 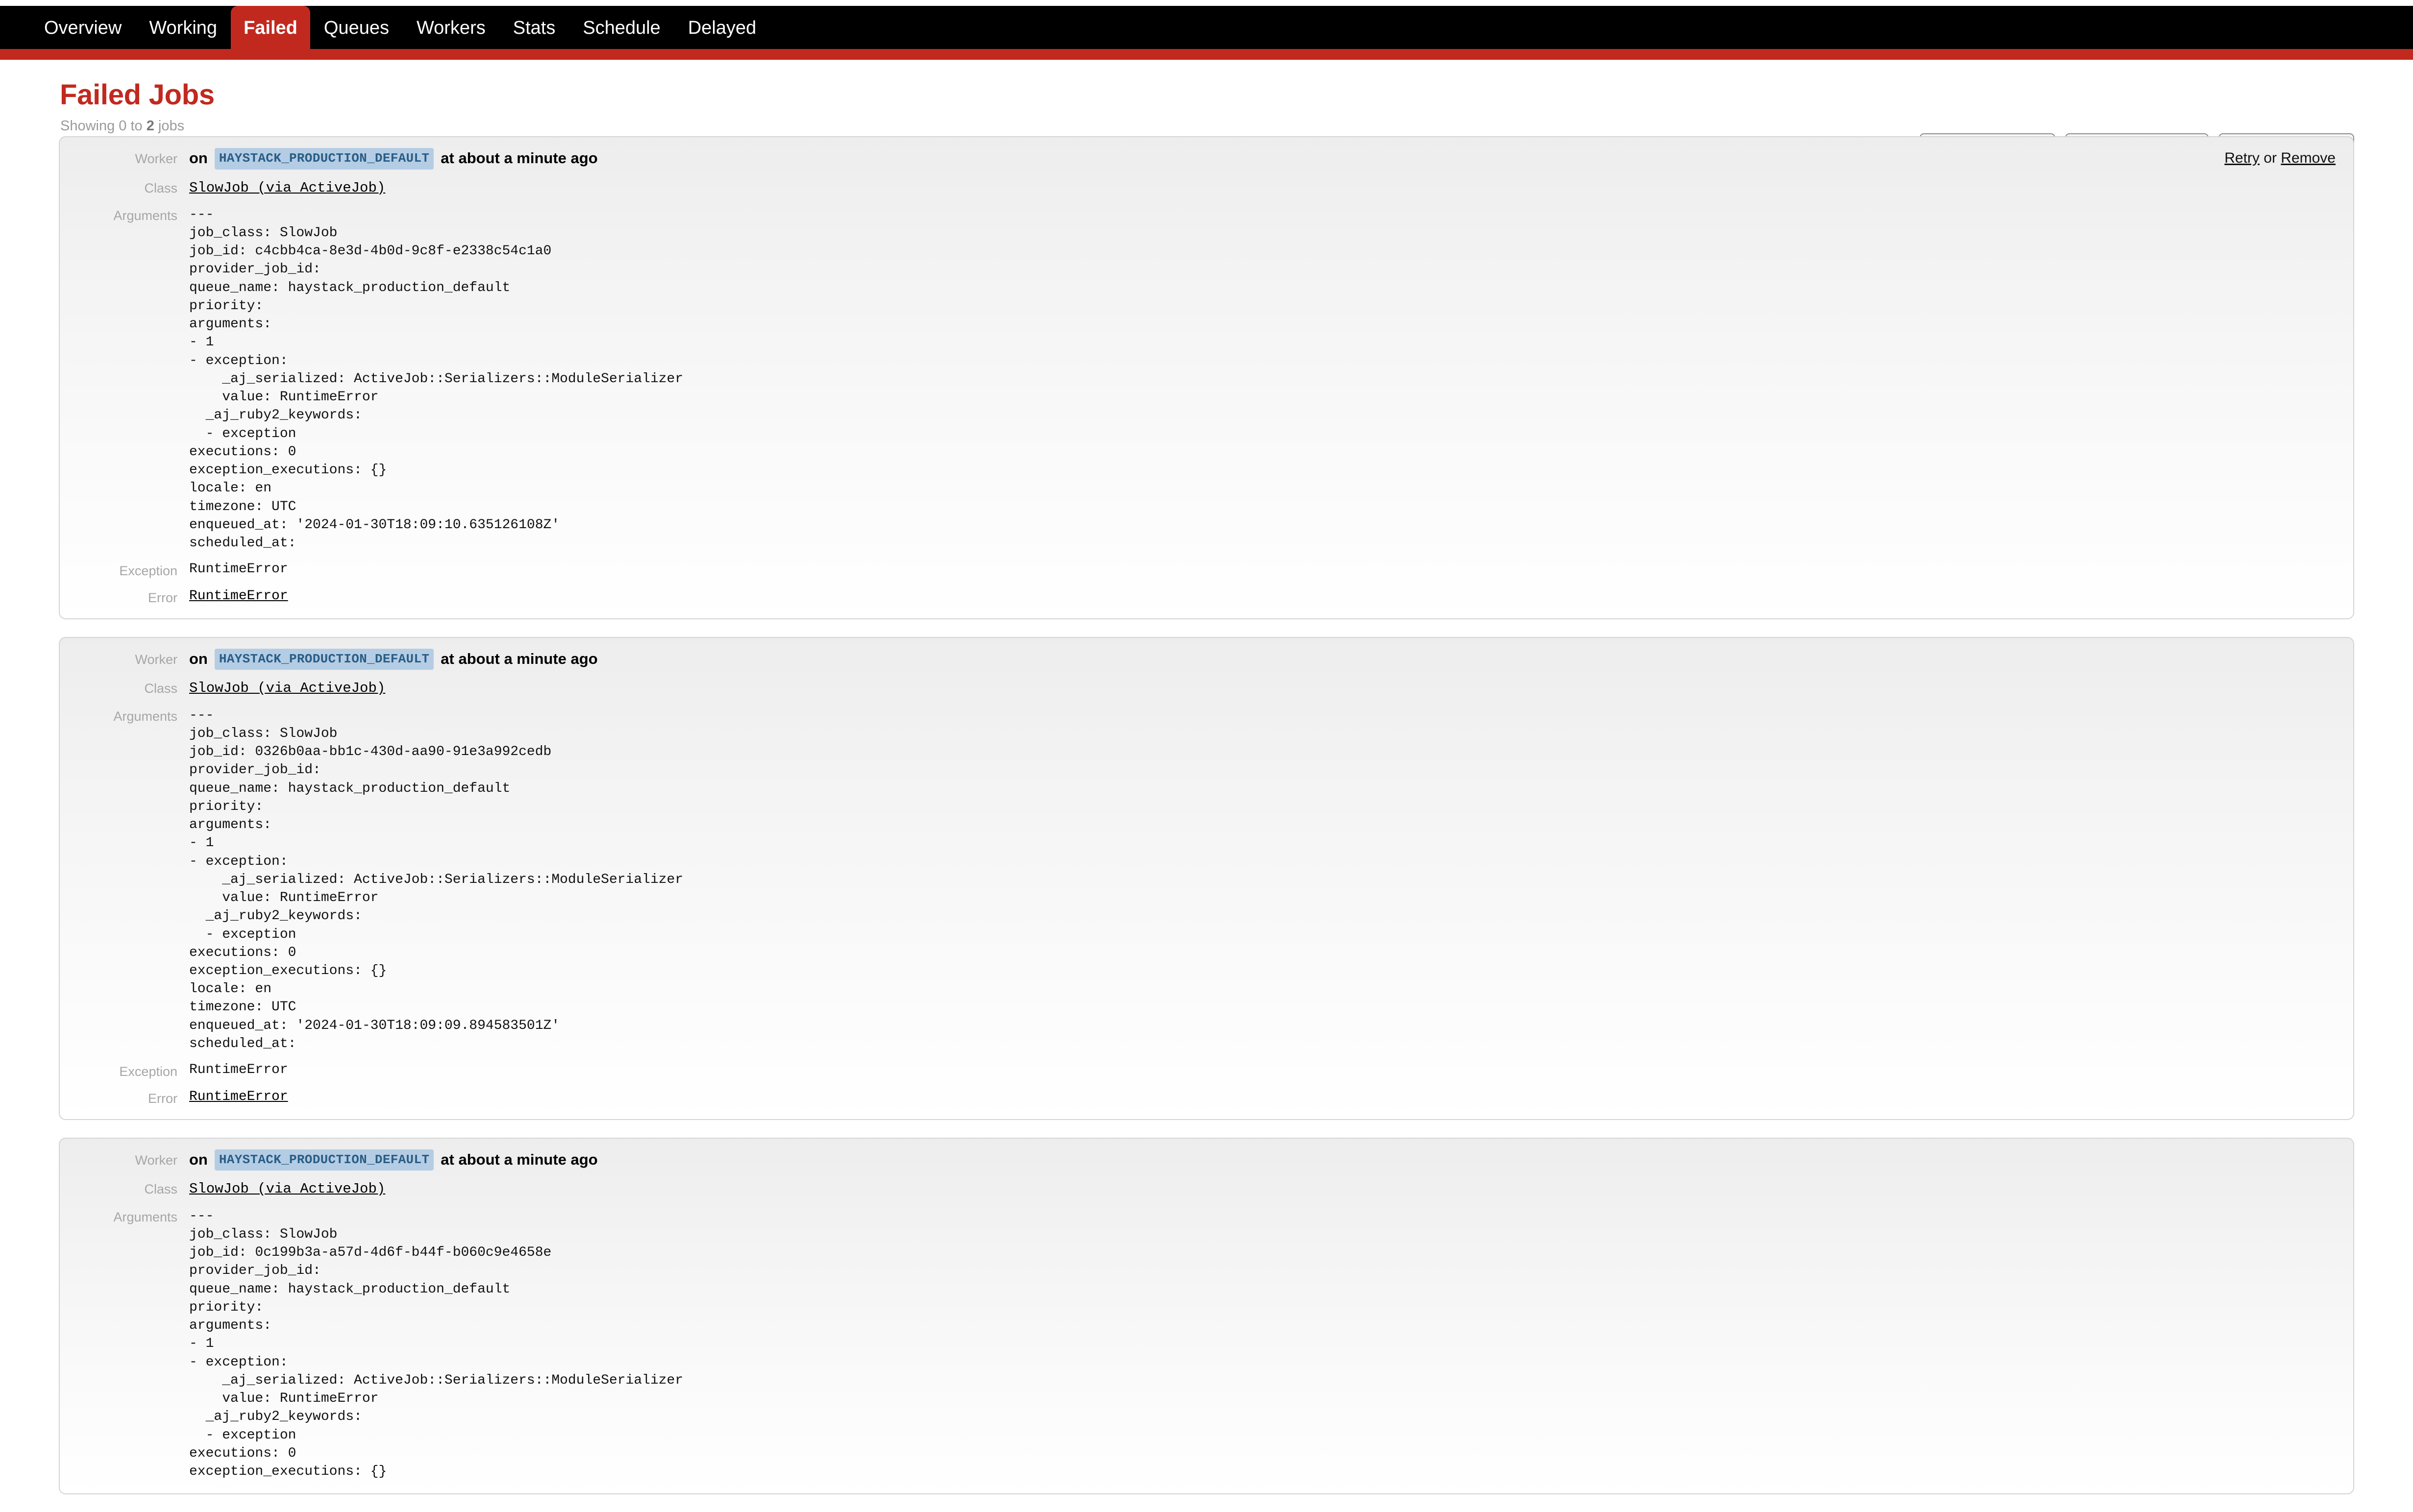 I want to click on showing-prefix: Showing 0 to, so click(x=103, y=126).